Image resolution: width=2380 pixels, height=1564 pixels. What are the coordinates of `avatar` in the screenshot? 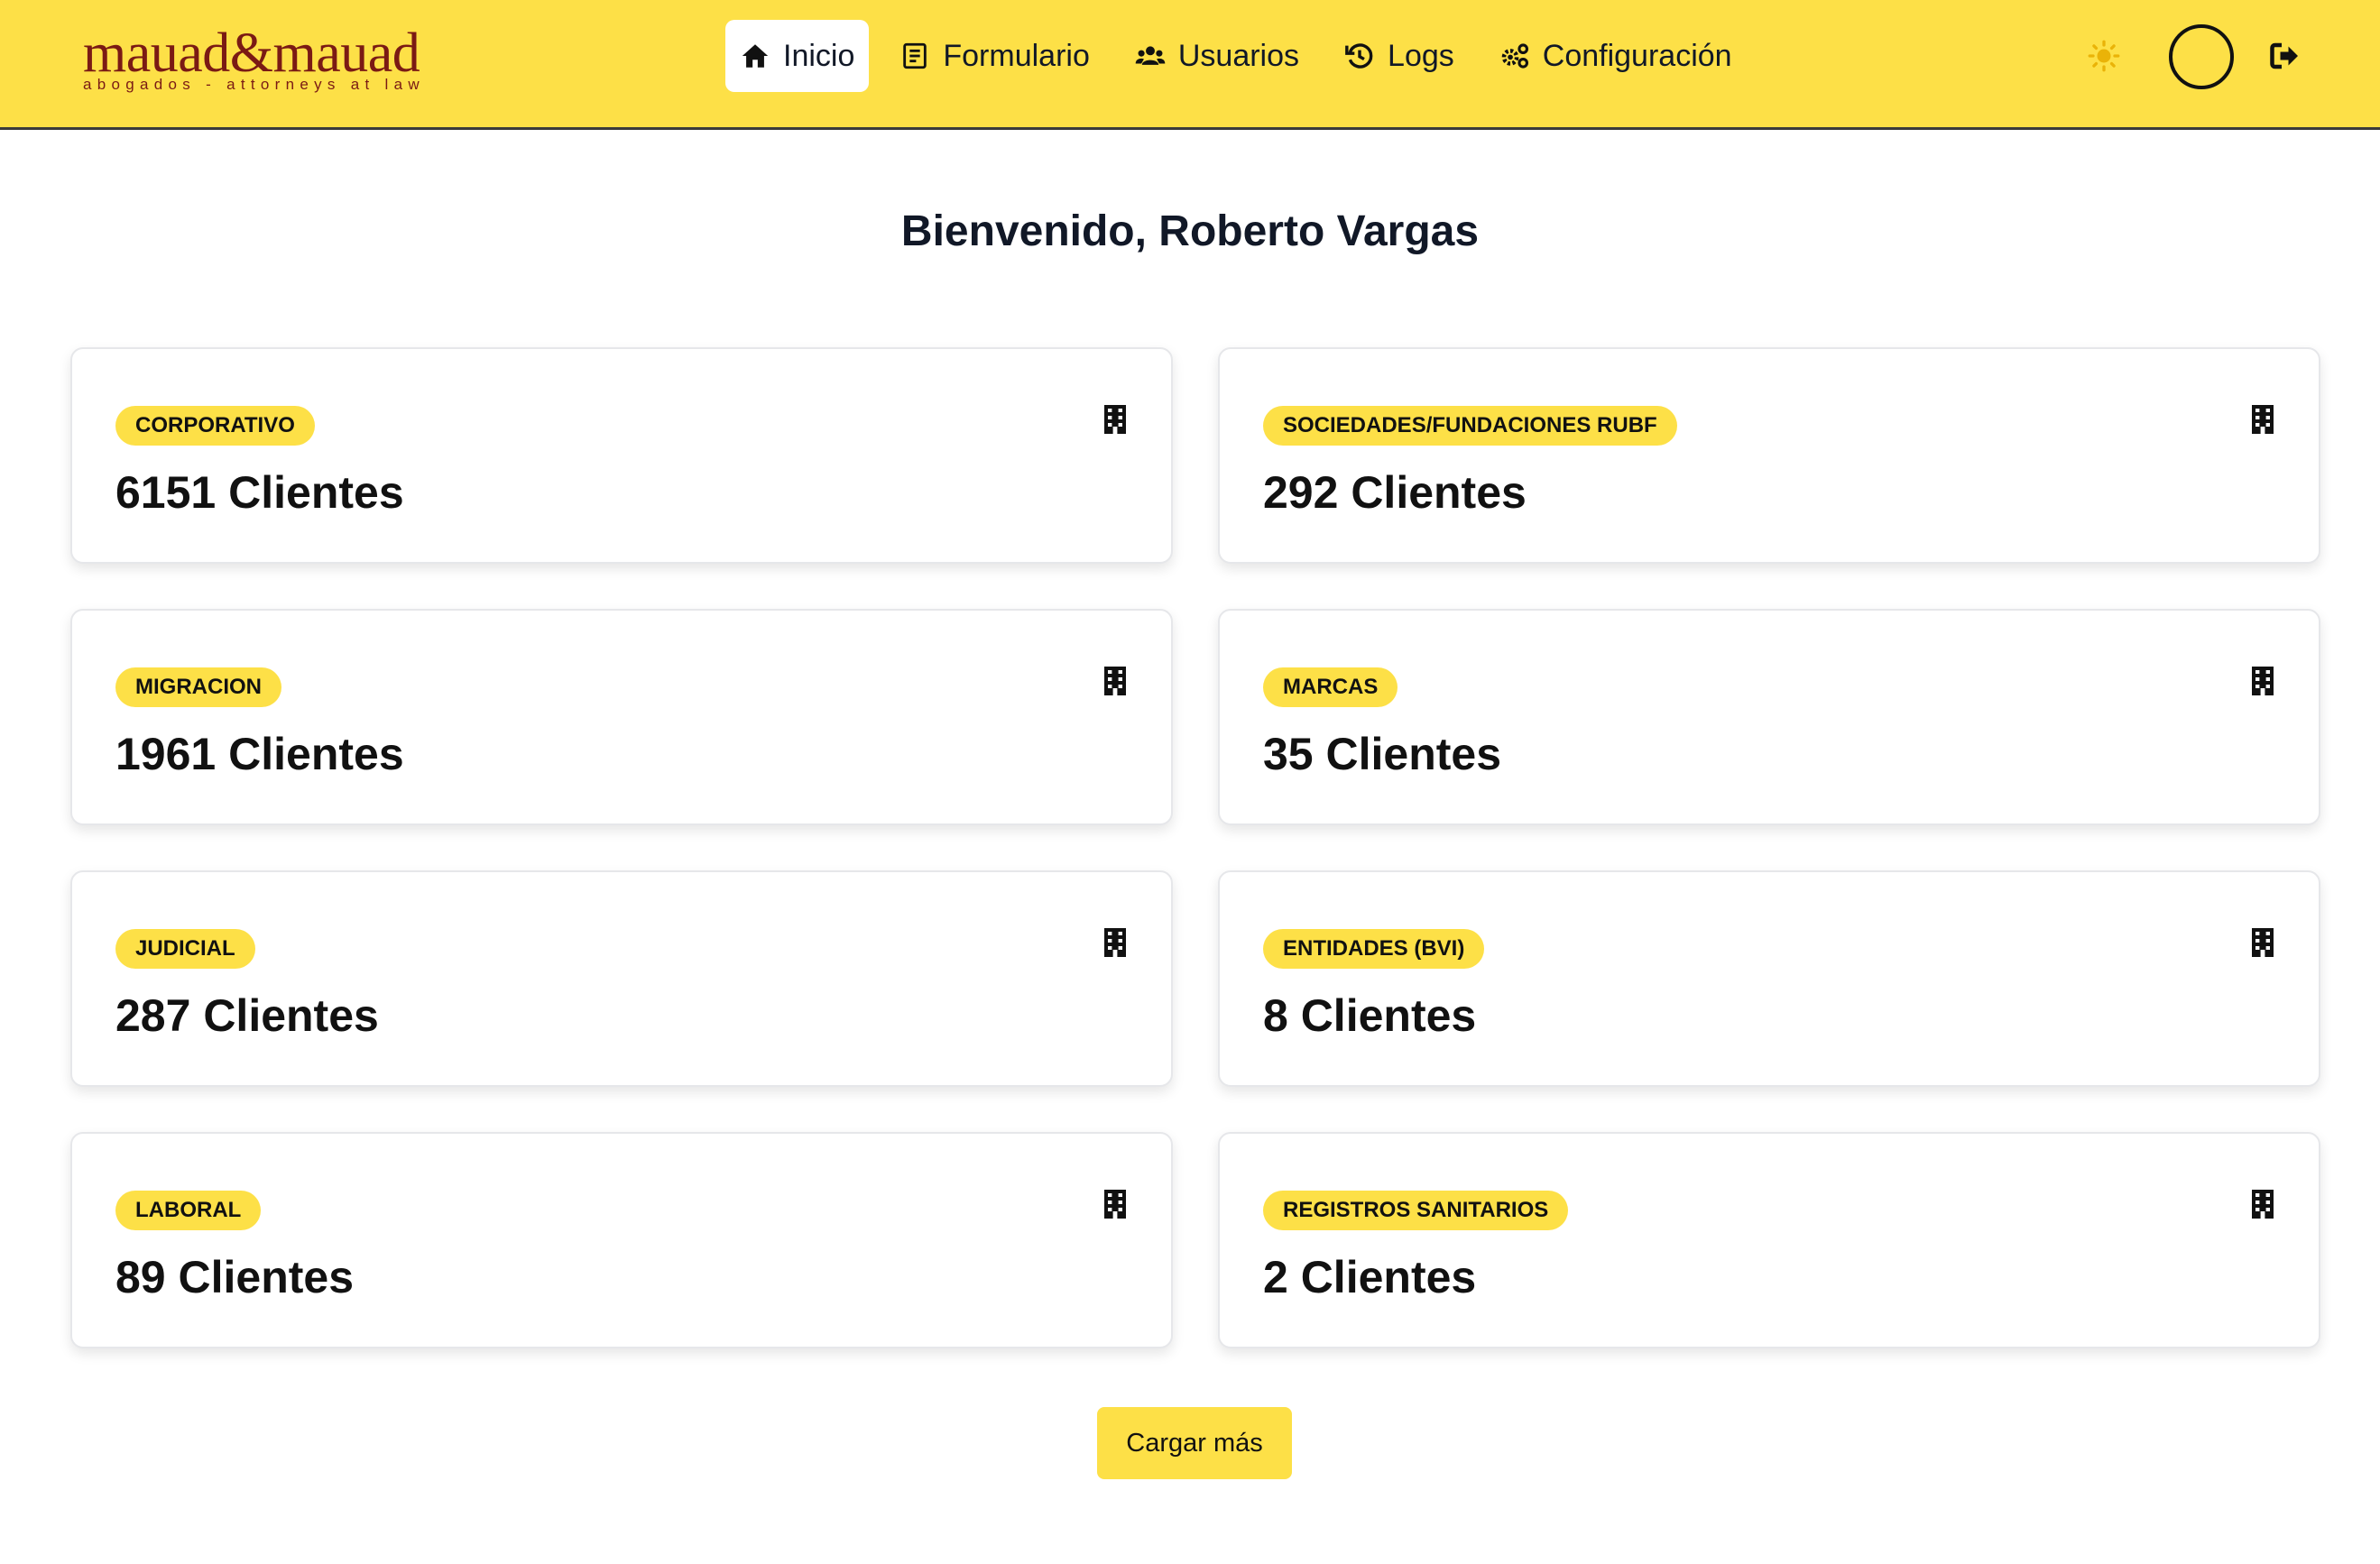 It's located at (2201, 56).